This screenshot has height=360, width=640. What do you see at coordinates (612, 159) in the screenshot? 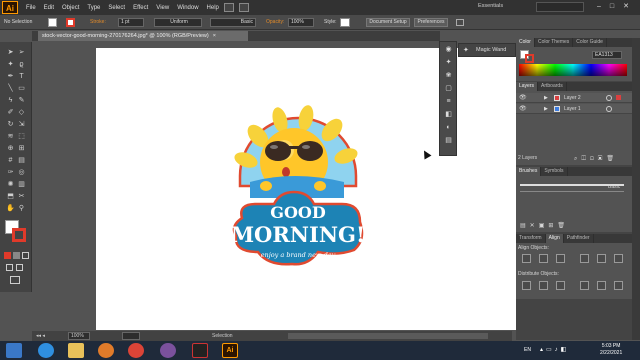
I see `delete-layer-icon: 🗑` at bounding box center [612, 159].